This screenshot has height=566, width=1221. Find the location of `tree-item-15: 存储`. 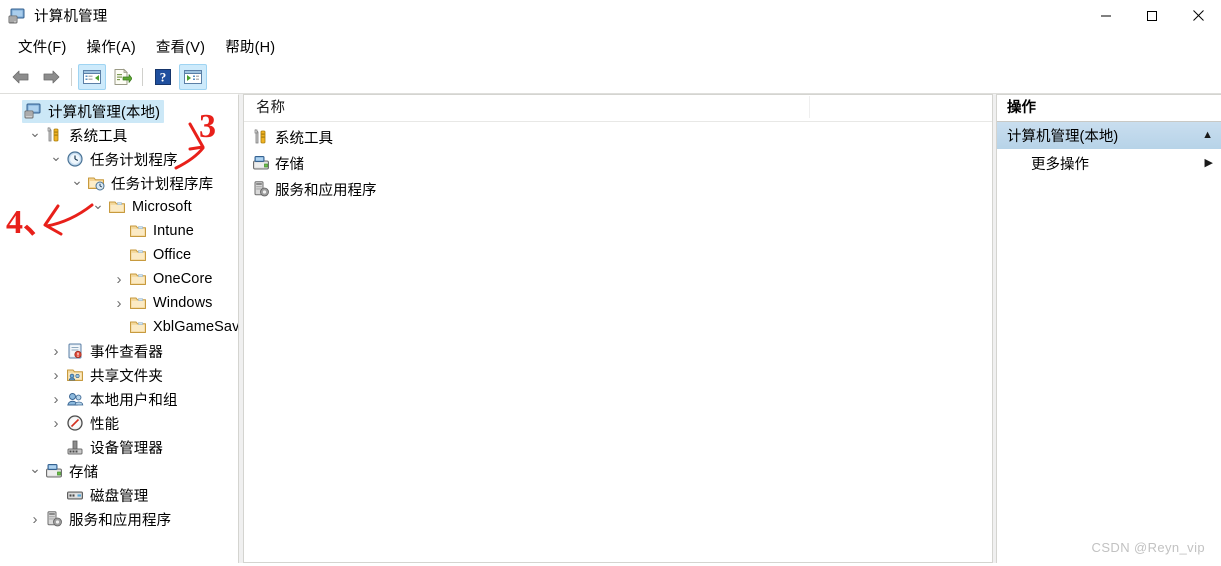

tree-item-15: 存储 is located at coordinates (119, 471).